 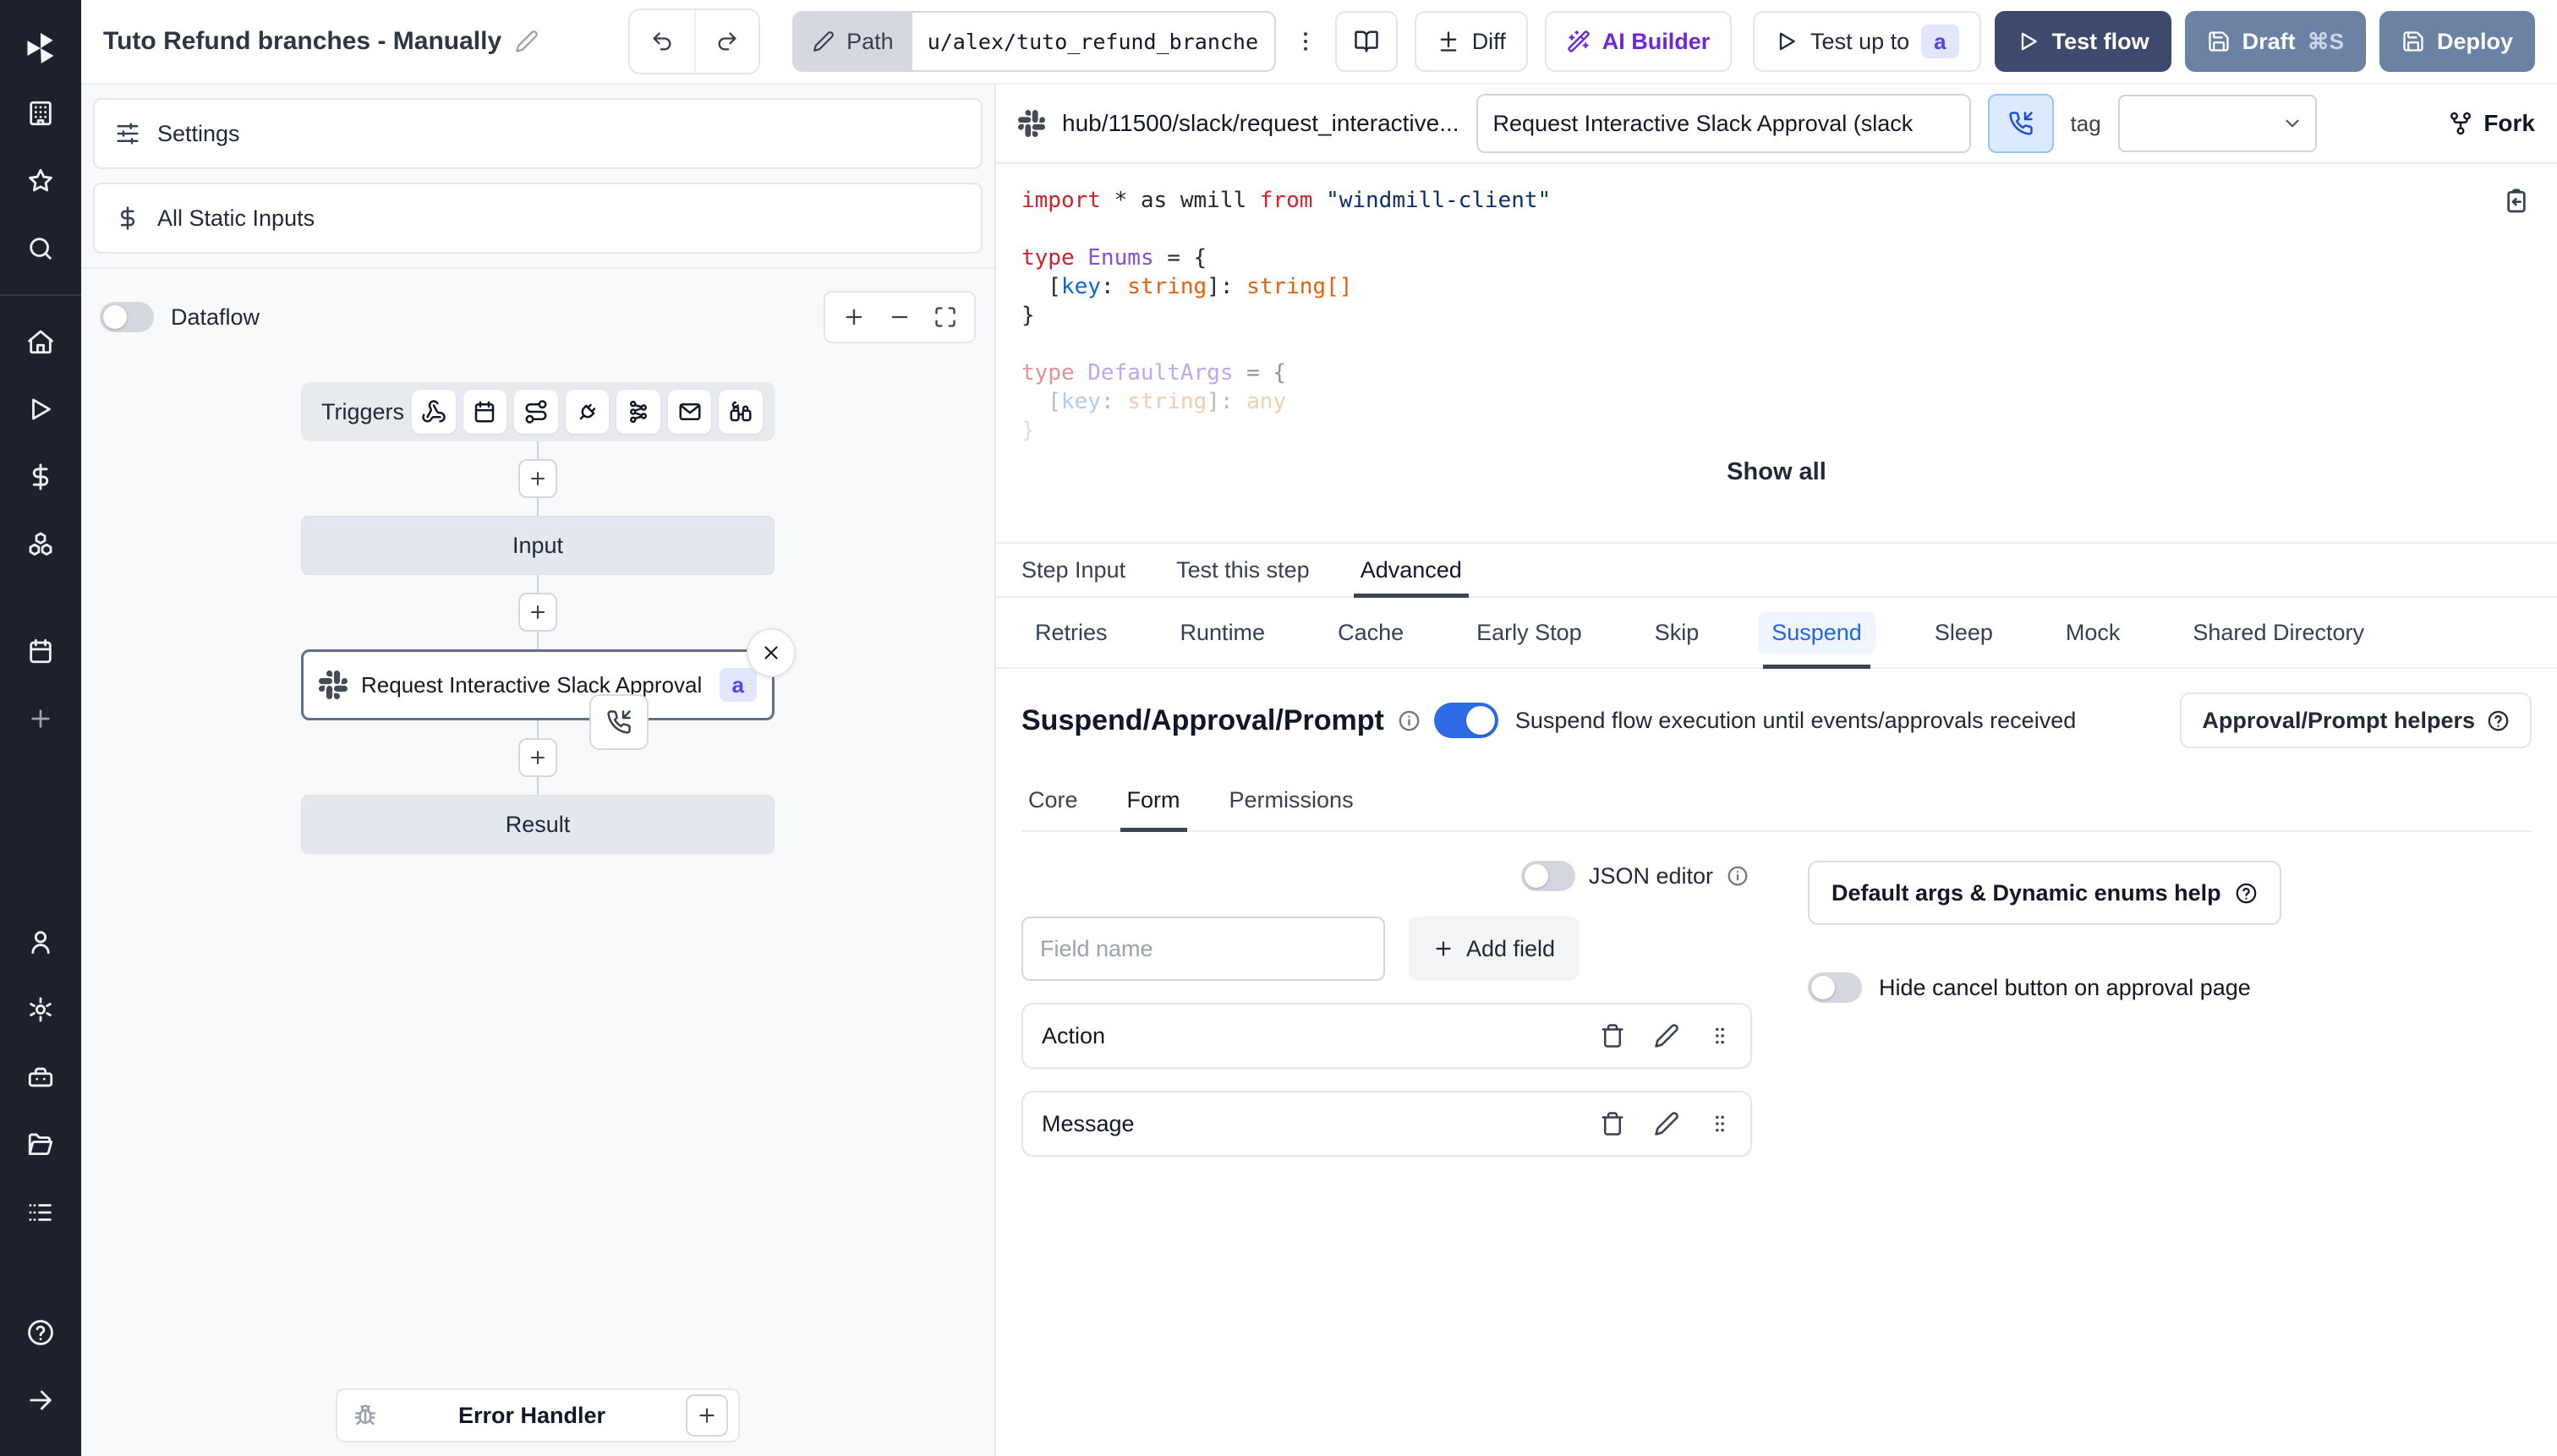 What do you see at coordinates (1723, 123) in the screenshot?
I see `step-summary-input` at bounding box center [1723, 123].